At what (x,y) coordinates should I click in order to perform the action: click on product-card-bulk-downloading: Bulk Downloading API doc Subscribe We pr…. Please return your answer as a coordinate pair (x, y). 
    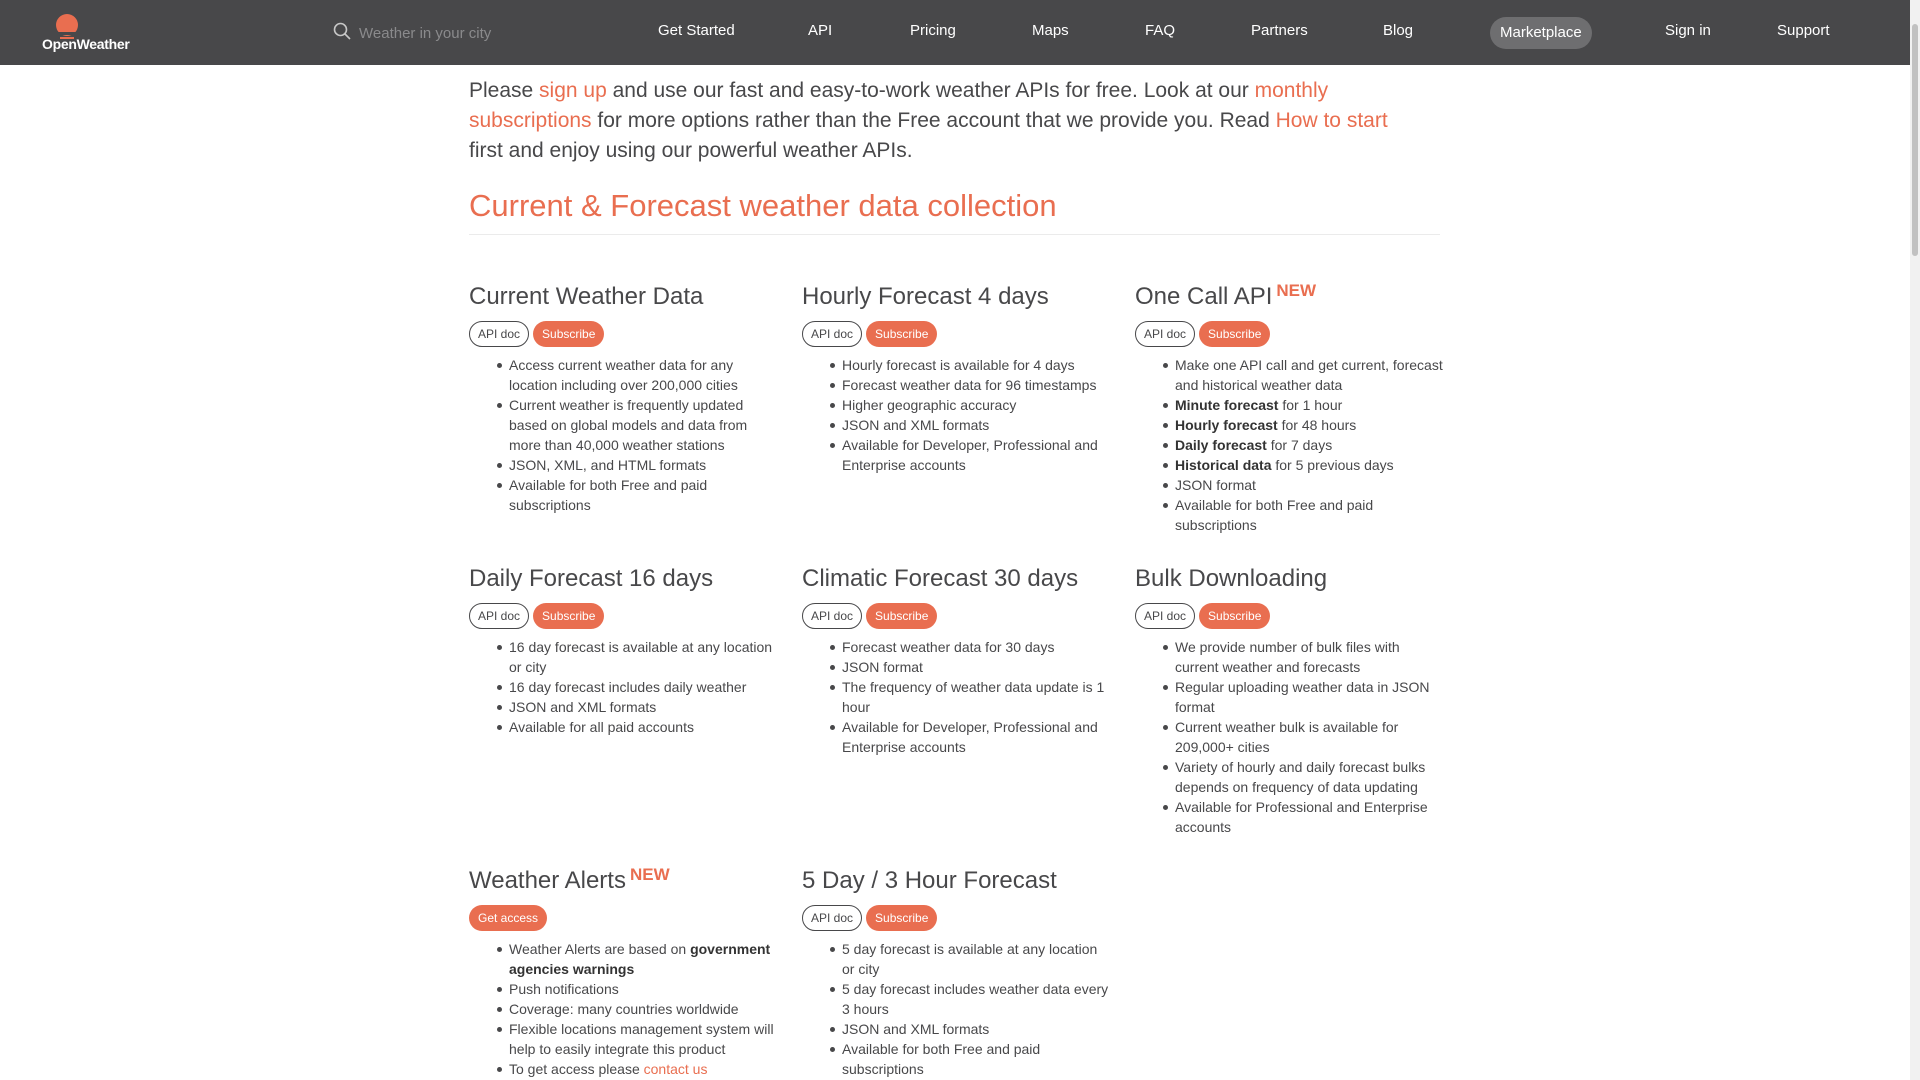
    Looking at the image, I should click on (1290, 701).